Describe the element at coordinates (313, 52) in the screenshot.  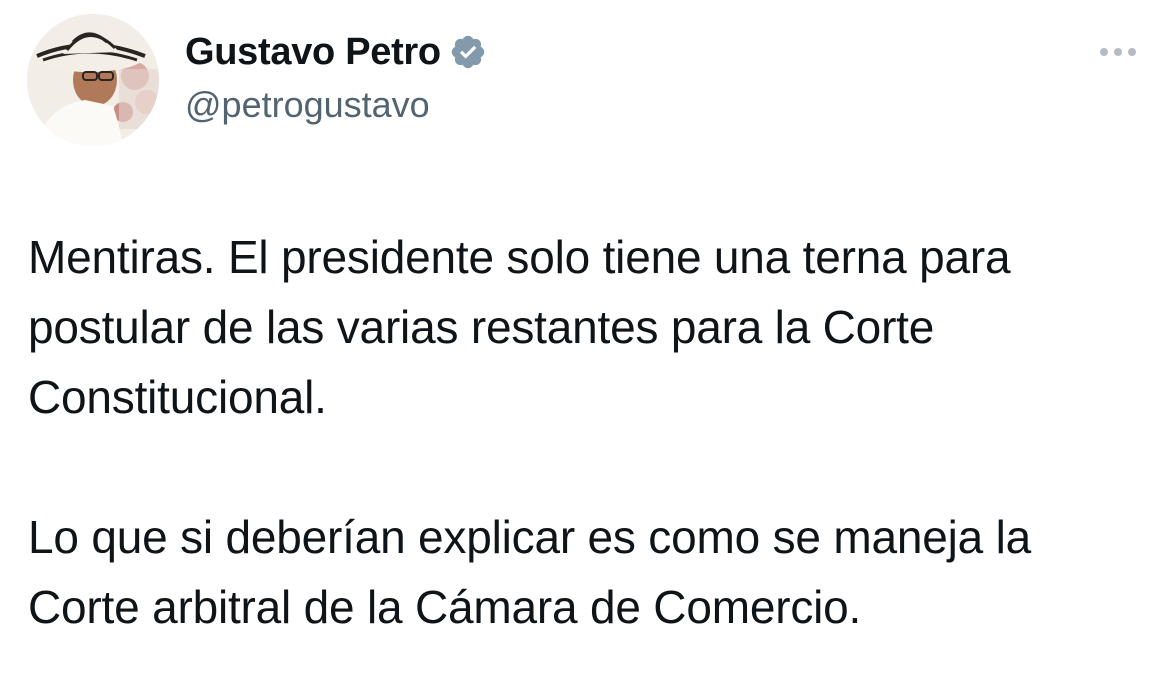
I see `author-display-name: Gustavo Petro` at that location.